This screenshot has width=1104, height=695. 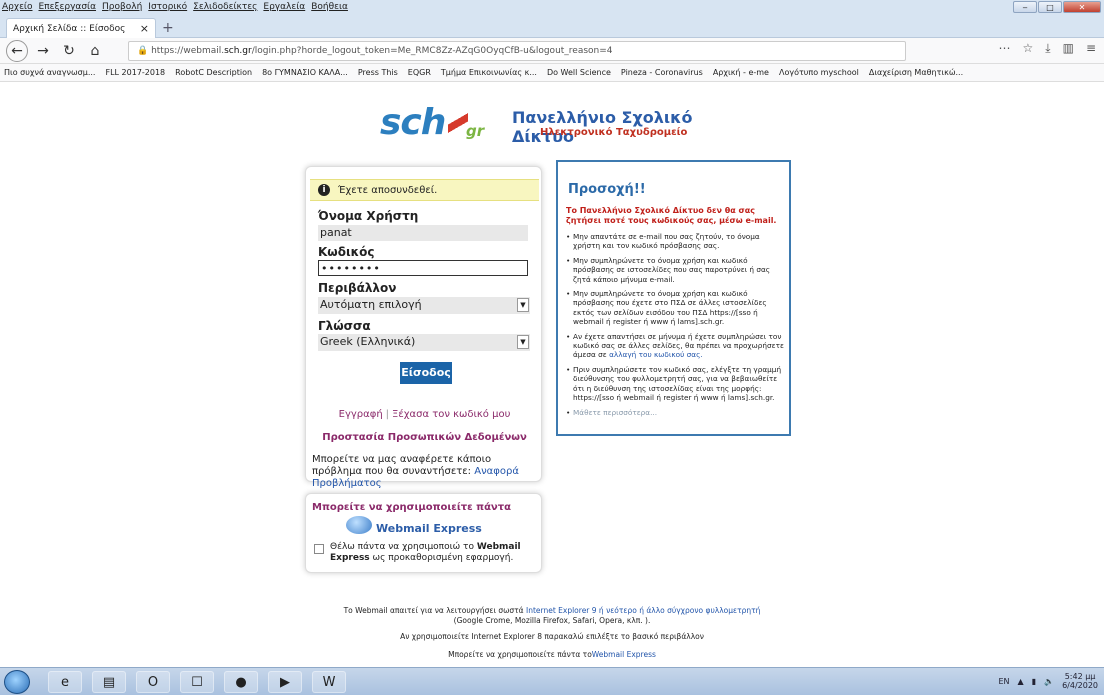 I want to click on menu-help: Βοήθεια, so click(x=329, y=7).